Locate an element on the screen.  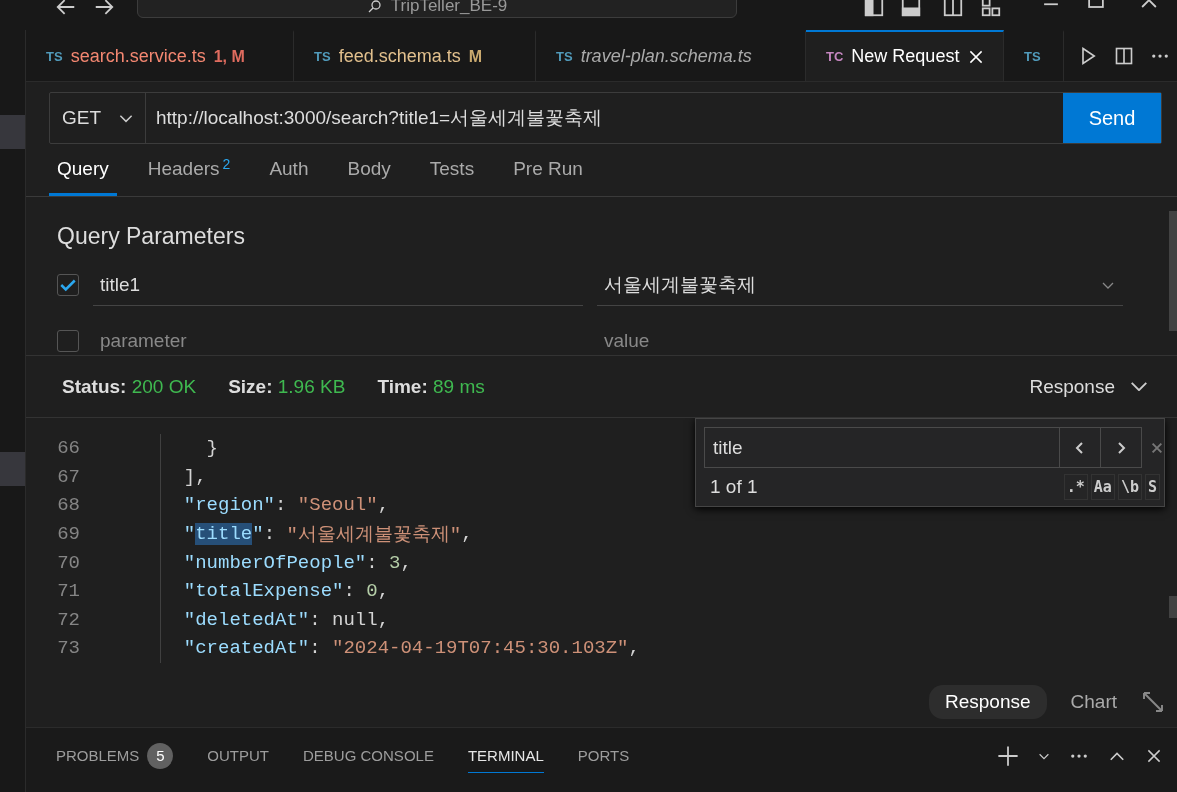
panel-tab: OUTPUT is located at coordinates (238, 756).